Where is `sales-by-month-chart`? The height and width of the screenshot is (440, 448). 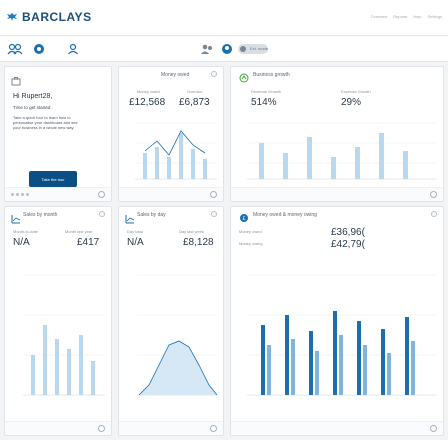 sales-by-month-chart is located at coordinates (64, 335).